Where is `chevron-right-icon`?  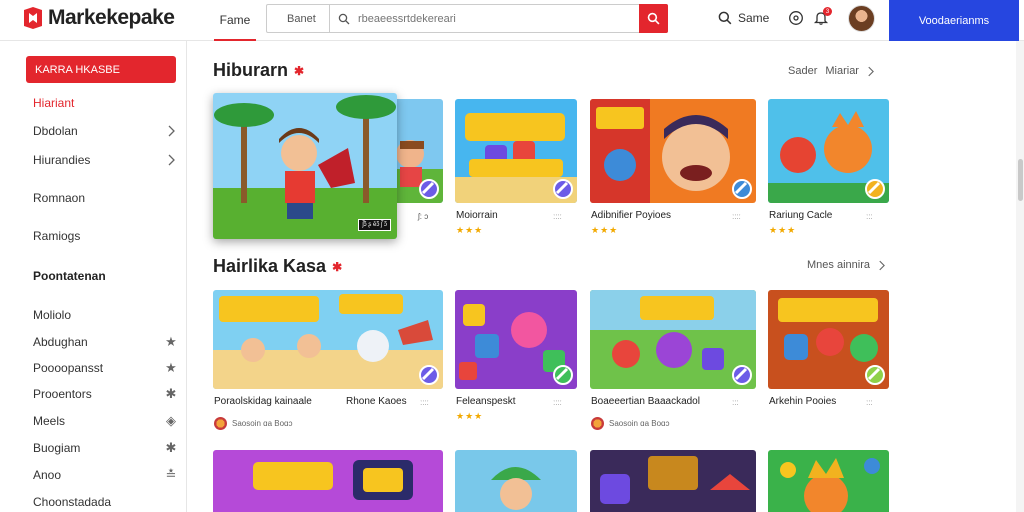
chevron-right-icon is located at coordinates (871, 71).